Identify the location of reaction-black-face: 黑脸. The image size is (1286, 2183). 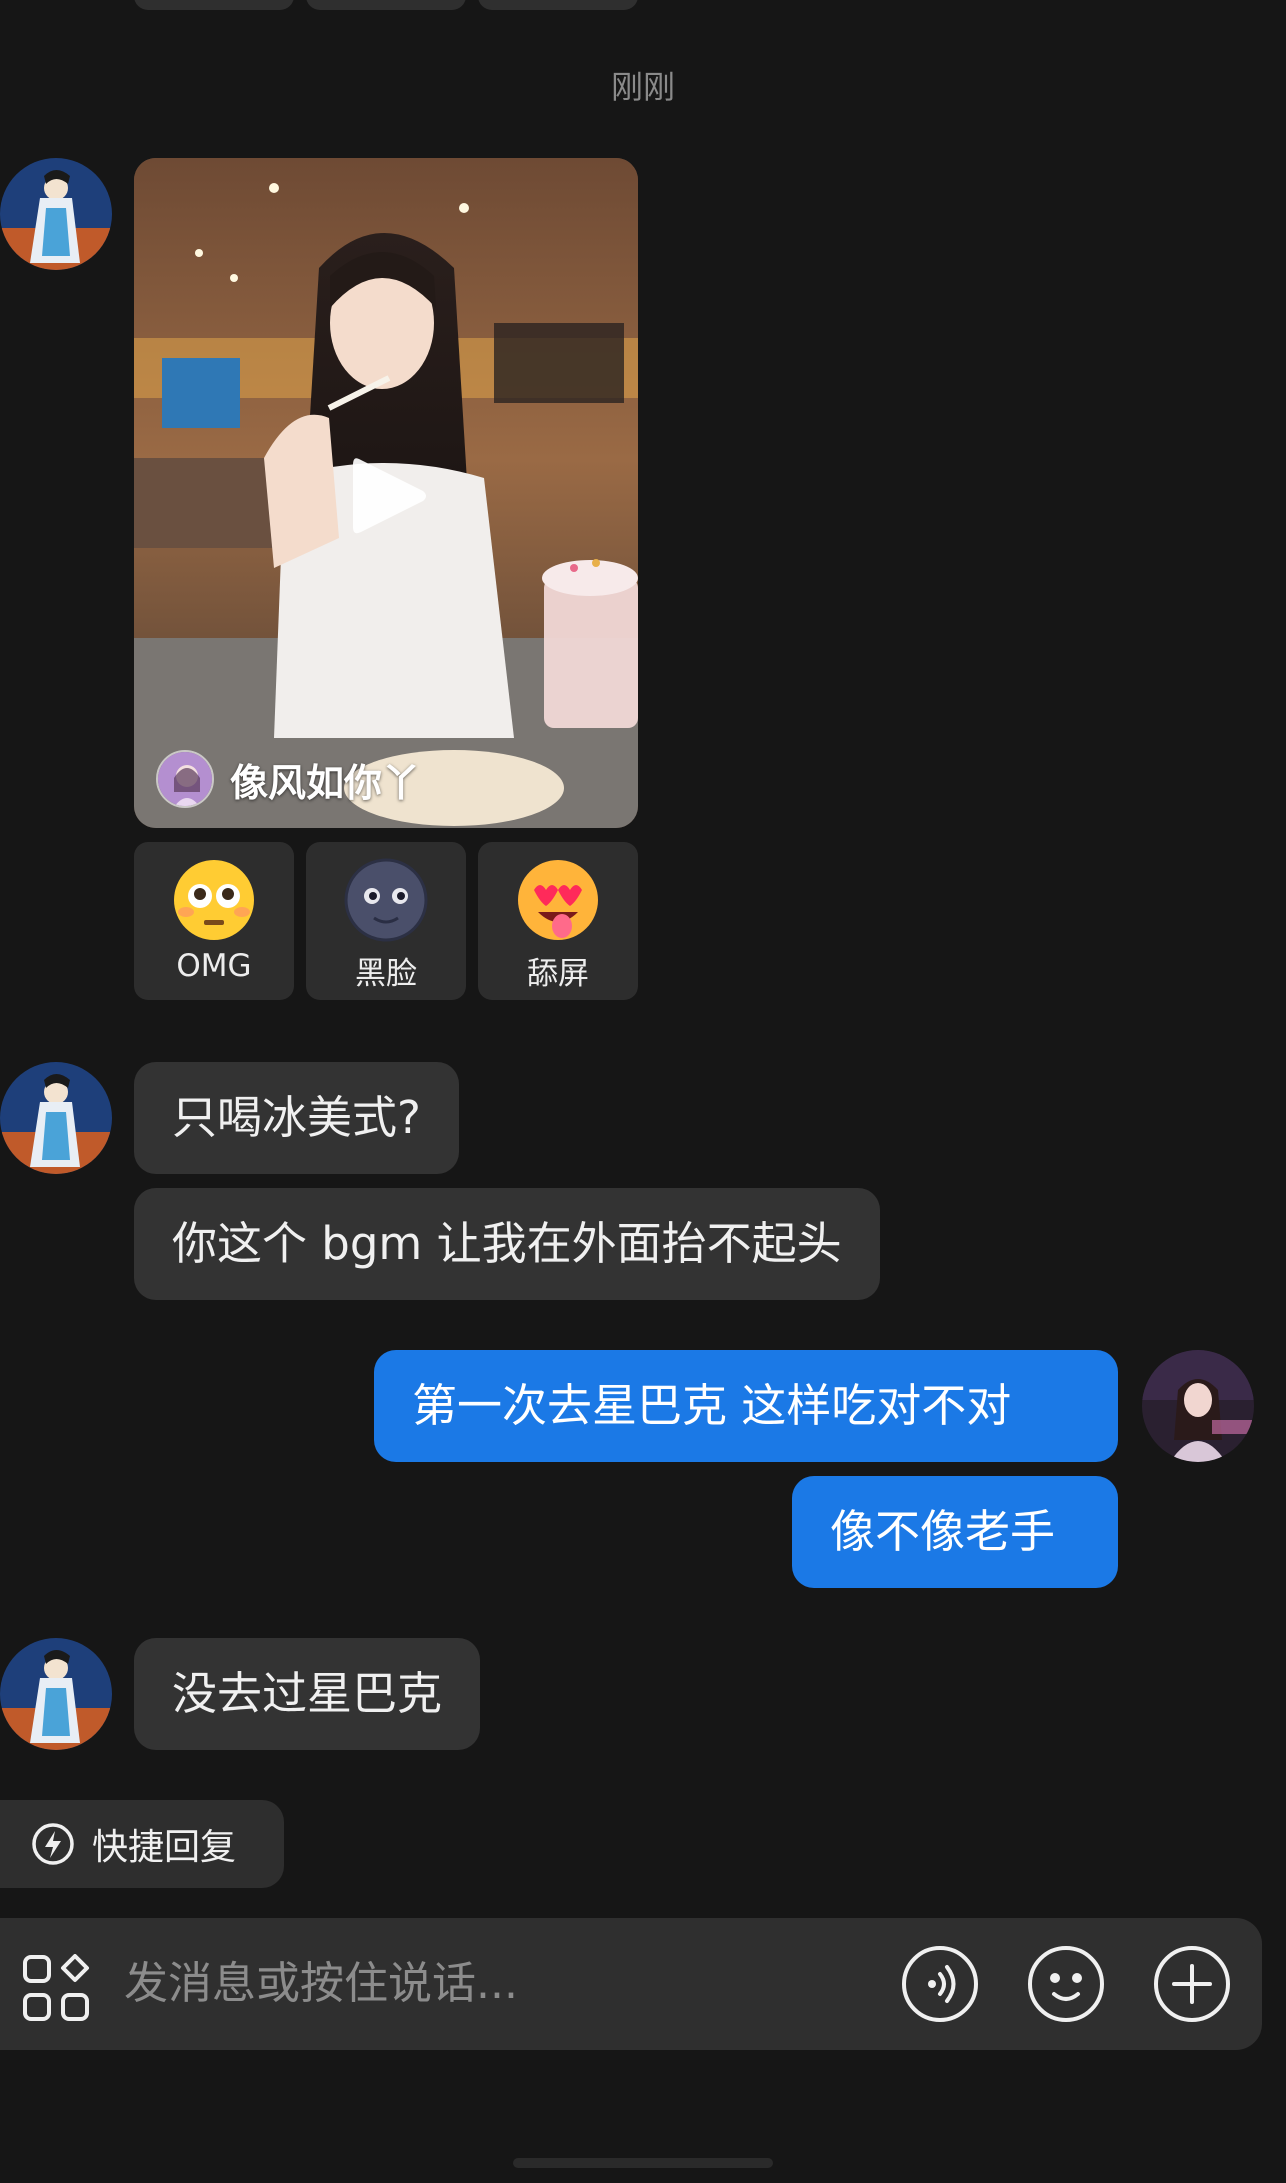
(386, 921).